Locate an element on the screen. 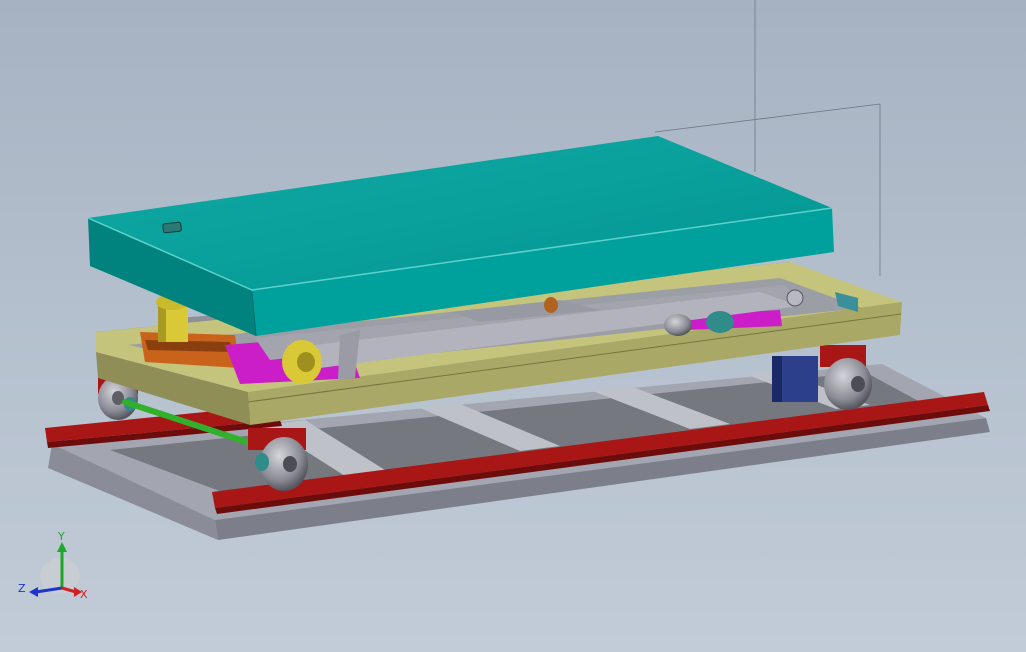 The image size is (1026, 652). center-pivot-pin is located at coordinates (551, 305).